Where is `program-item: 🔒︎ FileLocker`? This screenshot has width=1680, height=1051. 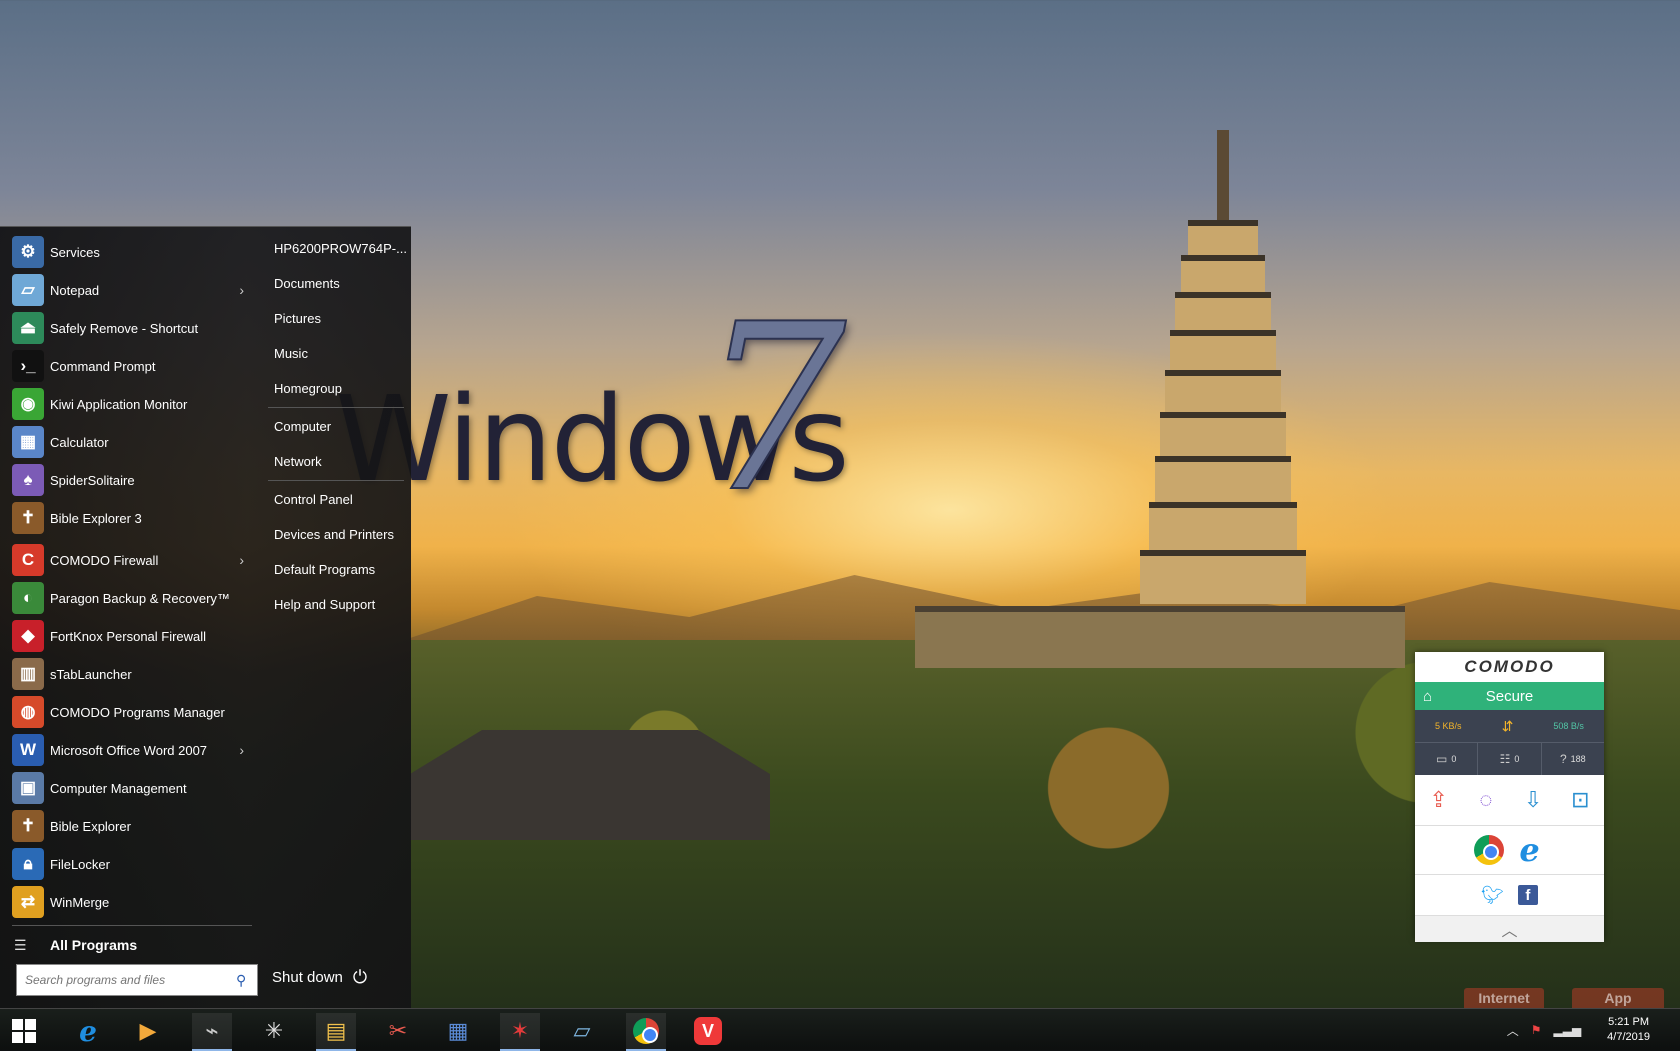
program-item: 🔒︎ FileLocker is located at coordinates (129, 864).